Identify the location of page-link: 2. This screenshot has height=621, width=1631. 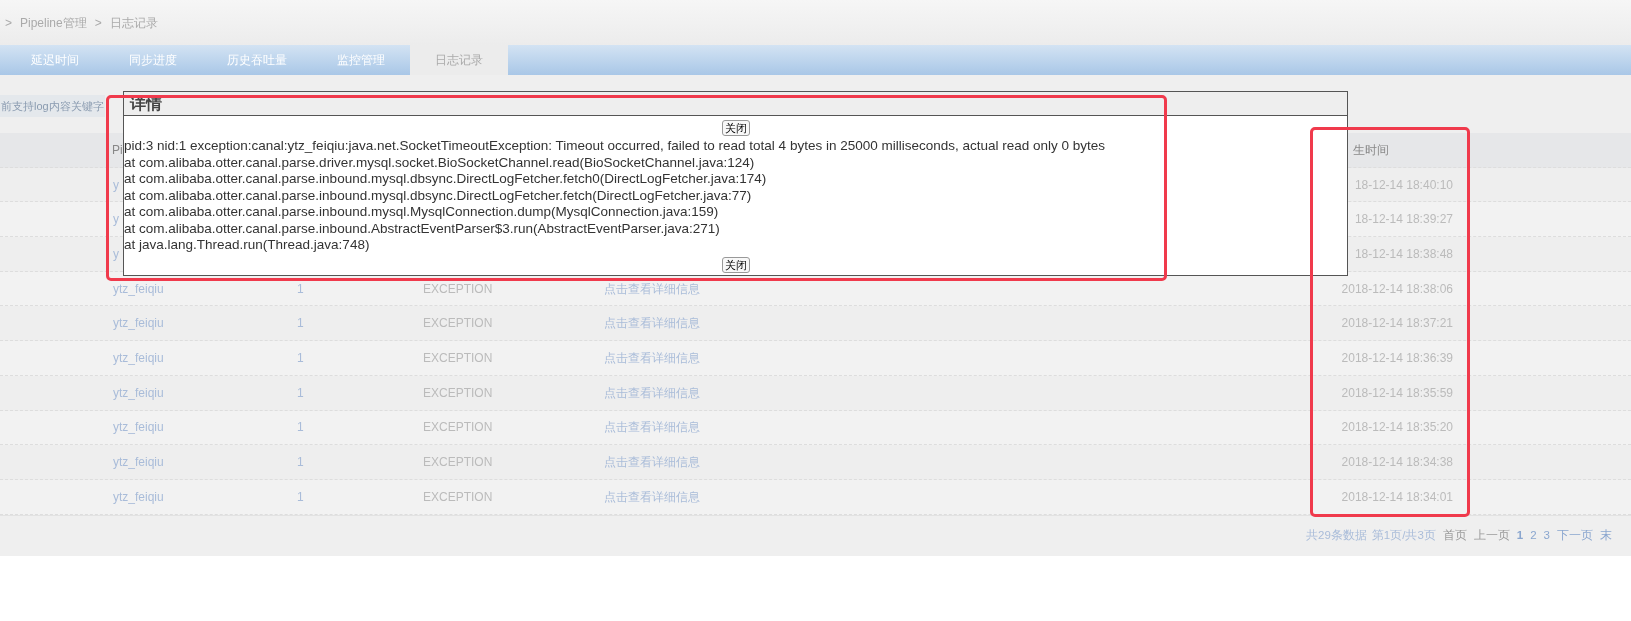
(1533, 536).